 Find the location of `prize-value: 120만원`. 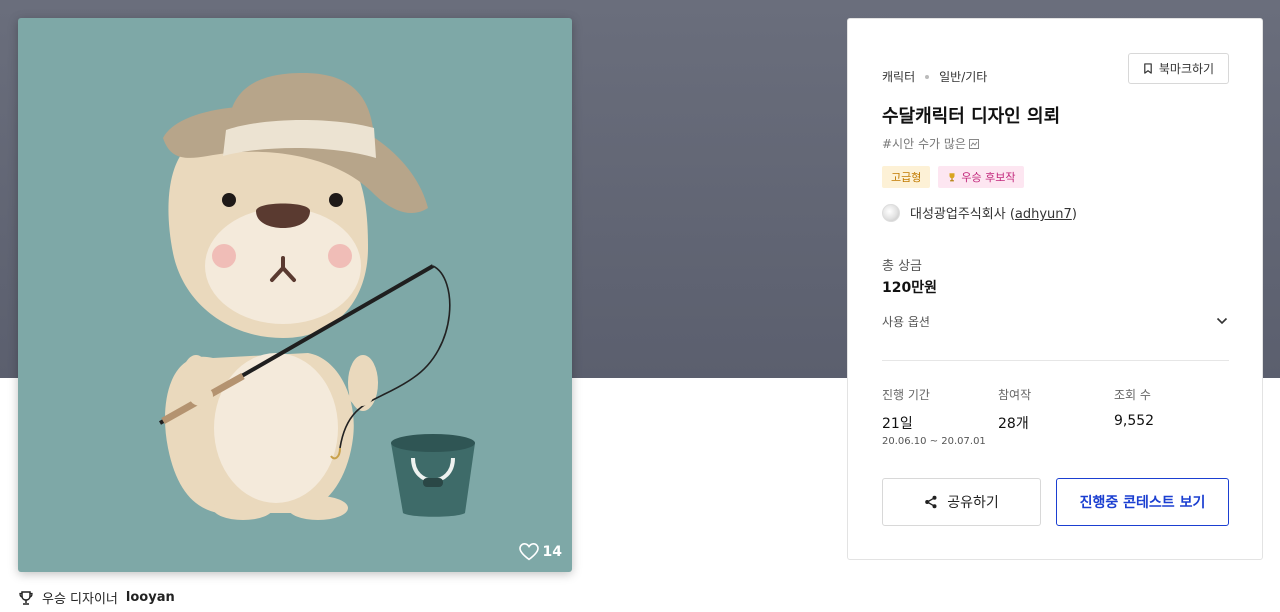

prize-value: 120만원 is located at coordinates (909, 288).